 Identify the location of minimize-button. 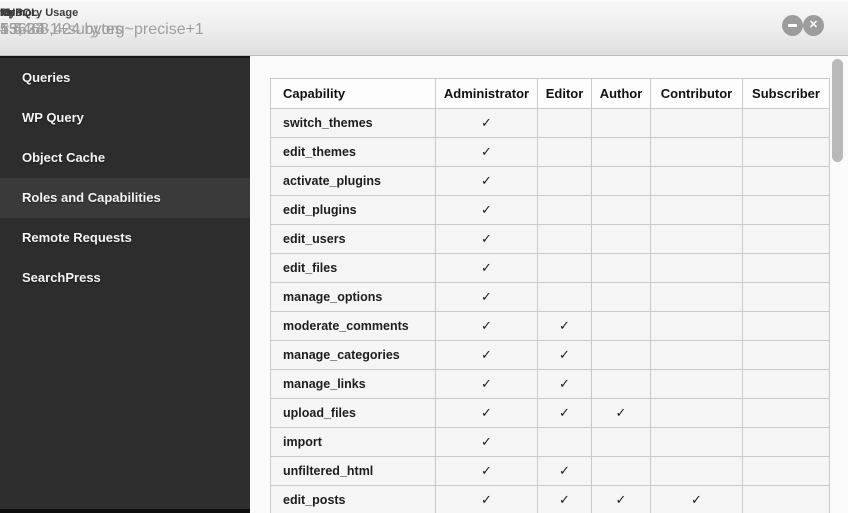
(792, 25).